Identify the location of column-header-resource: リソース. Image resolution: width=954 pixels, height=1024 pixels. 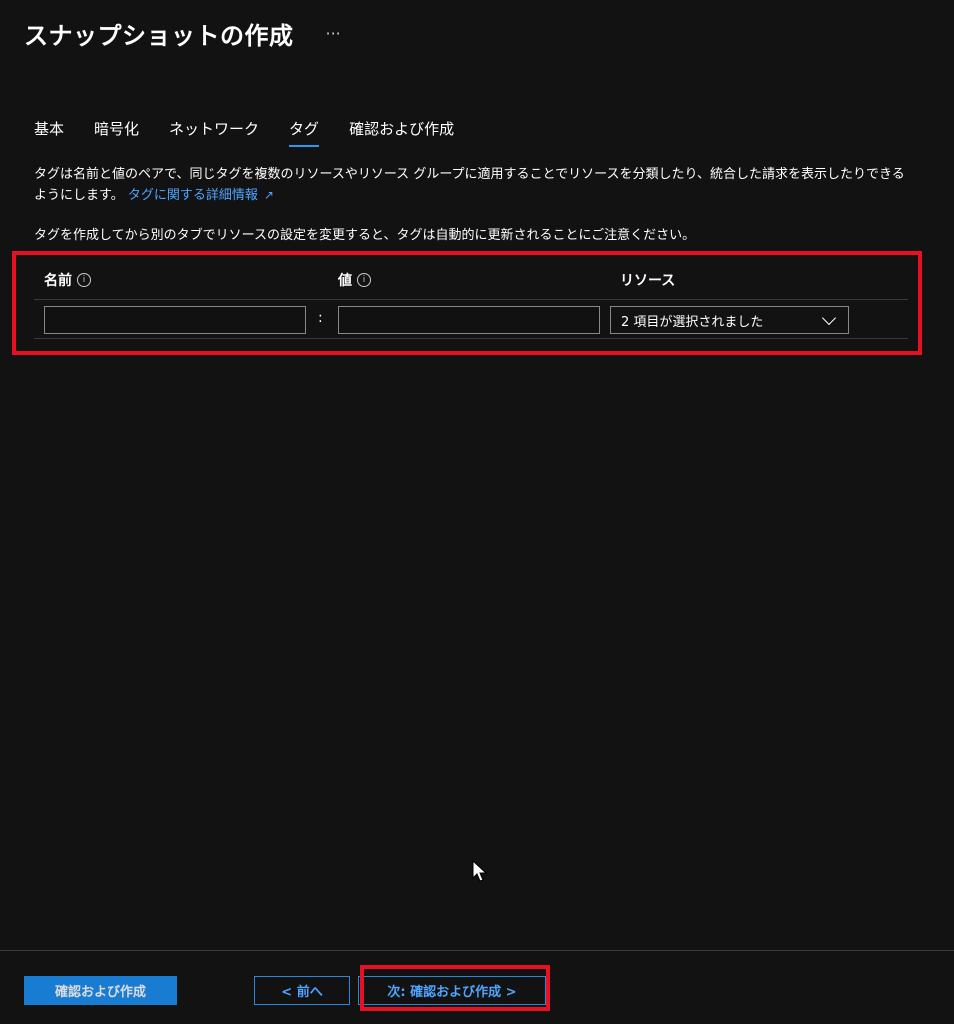
(647, 280).